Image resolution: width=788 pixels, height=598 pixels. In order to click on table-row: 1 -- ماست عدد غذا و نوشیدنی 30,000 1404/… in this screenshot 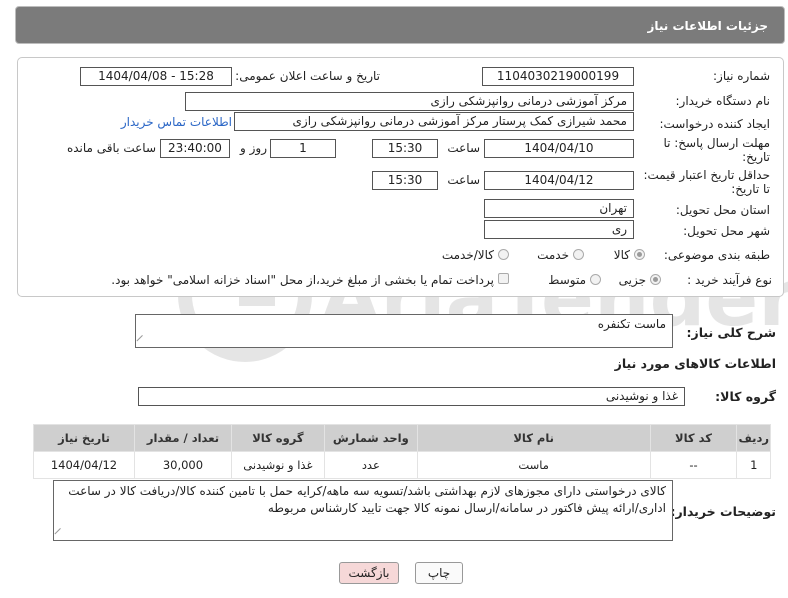, I will do `click(402, 465)`.